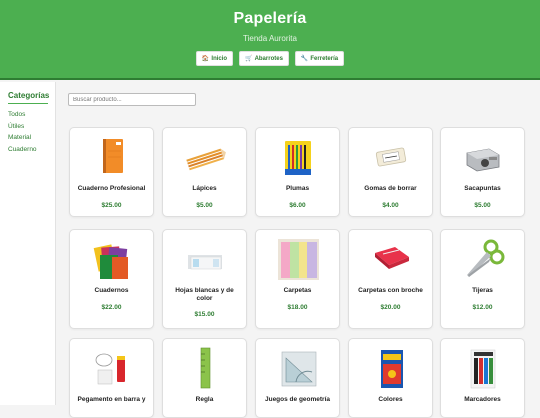  Describe the element at coordinates (298, 158) in the screenshot. I see `pens-icon` at that location.